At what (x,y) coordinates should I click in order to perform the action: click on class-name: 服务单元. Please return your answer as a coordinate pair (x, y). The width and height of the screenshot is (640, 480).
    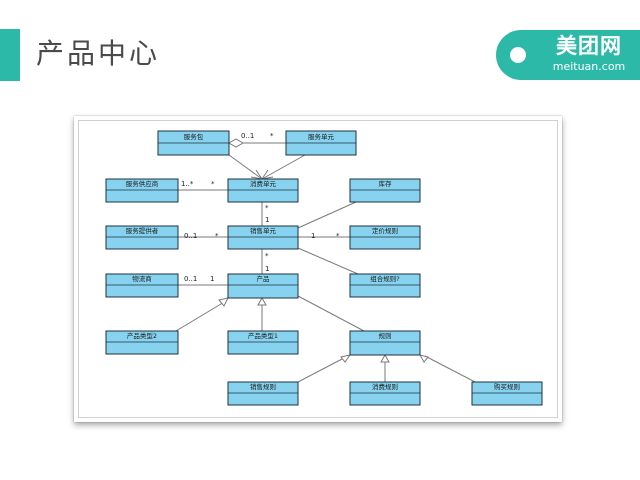
    Looking at the image, I should click on (321, 136).